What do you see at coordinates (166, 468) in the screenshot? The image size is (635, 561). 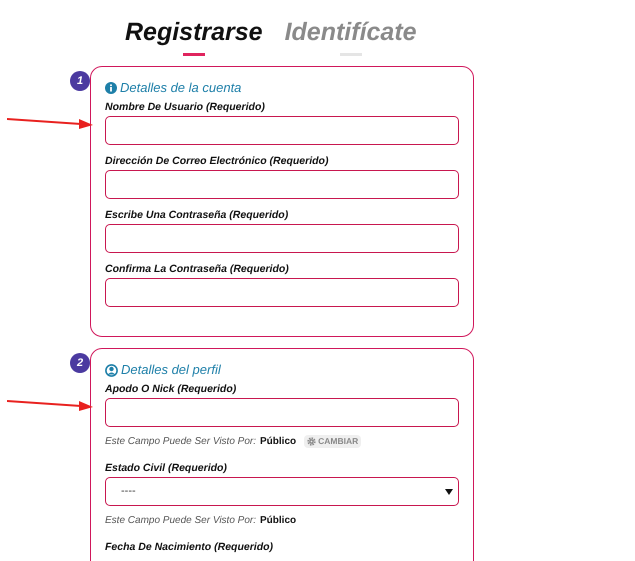 I see `field-label: Estado Civil (Requerido)` at bounding box center [166, 468].